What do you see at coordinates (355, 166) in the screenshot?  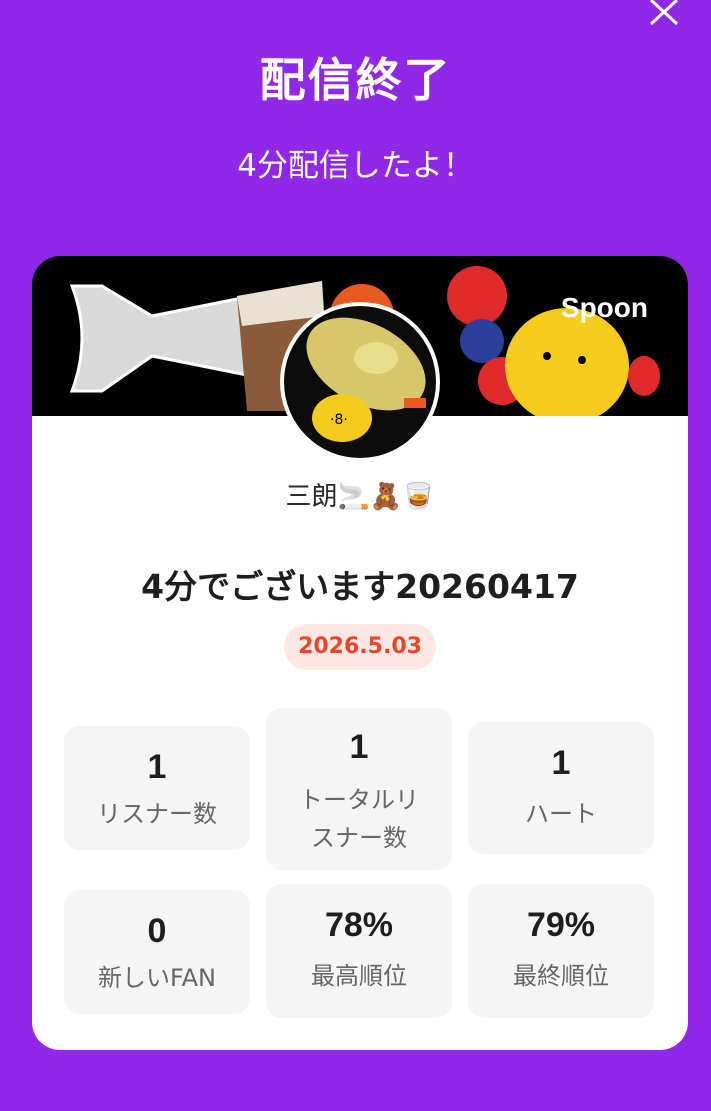 I see `page-subtitle: 4分配信したよ！` at bounding box center [355, 166].